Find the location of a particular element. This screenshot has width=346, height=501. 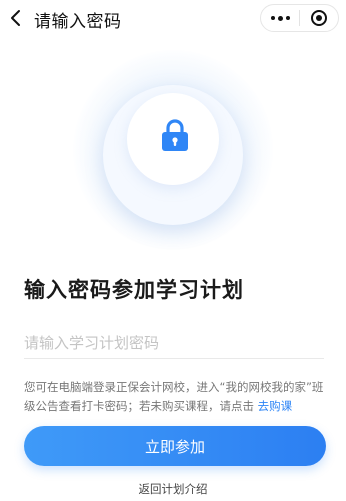

lock-icon is located at coordinates (175, 135).